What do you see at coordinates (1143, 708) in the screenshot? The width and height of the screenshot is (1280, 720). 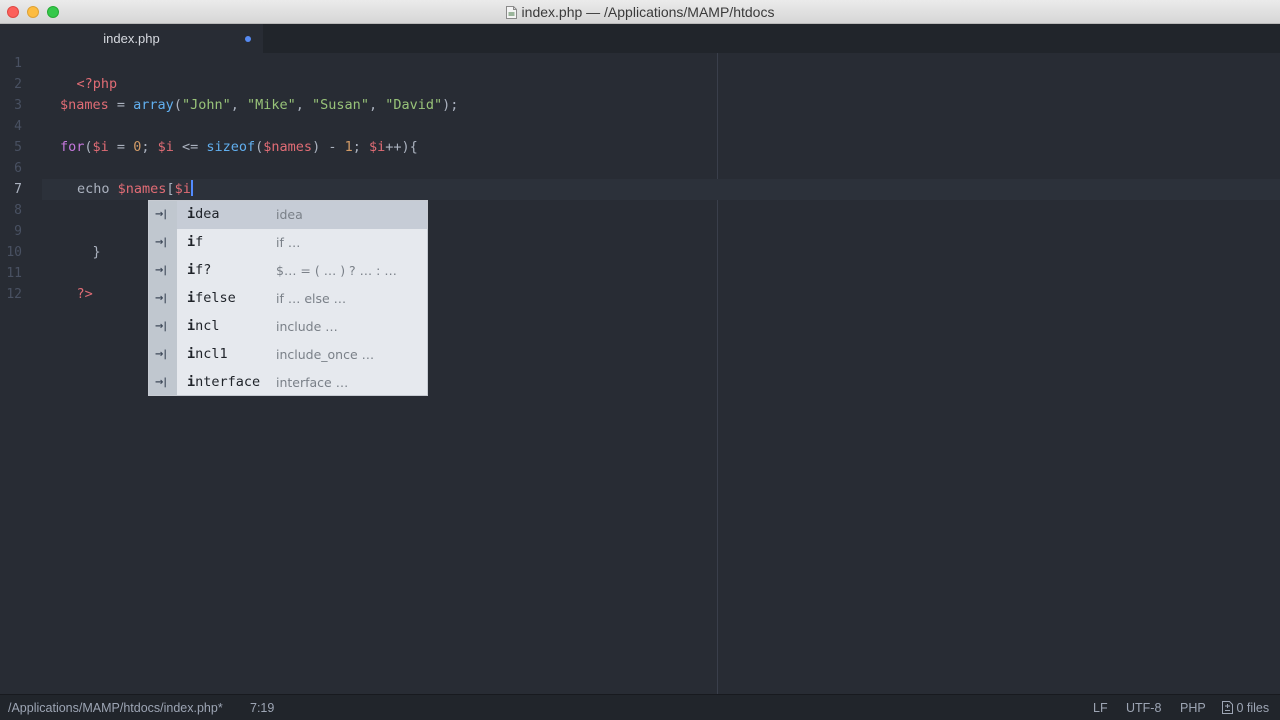 I see `status-encoding: UTF-8` at bounding box center [1143, 708].